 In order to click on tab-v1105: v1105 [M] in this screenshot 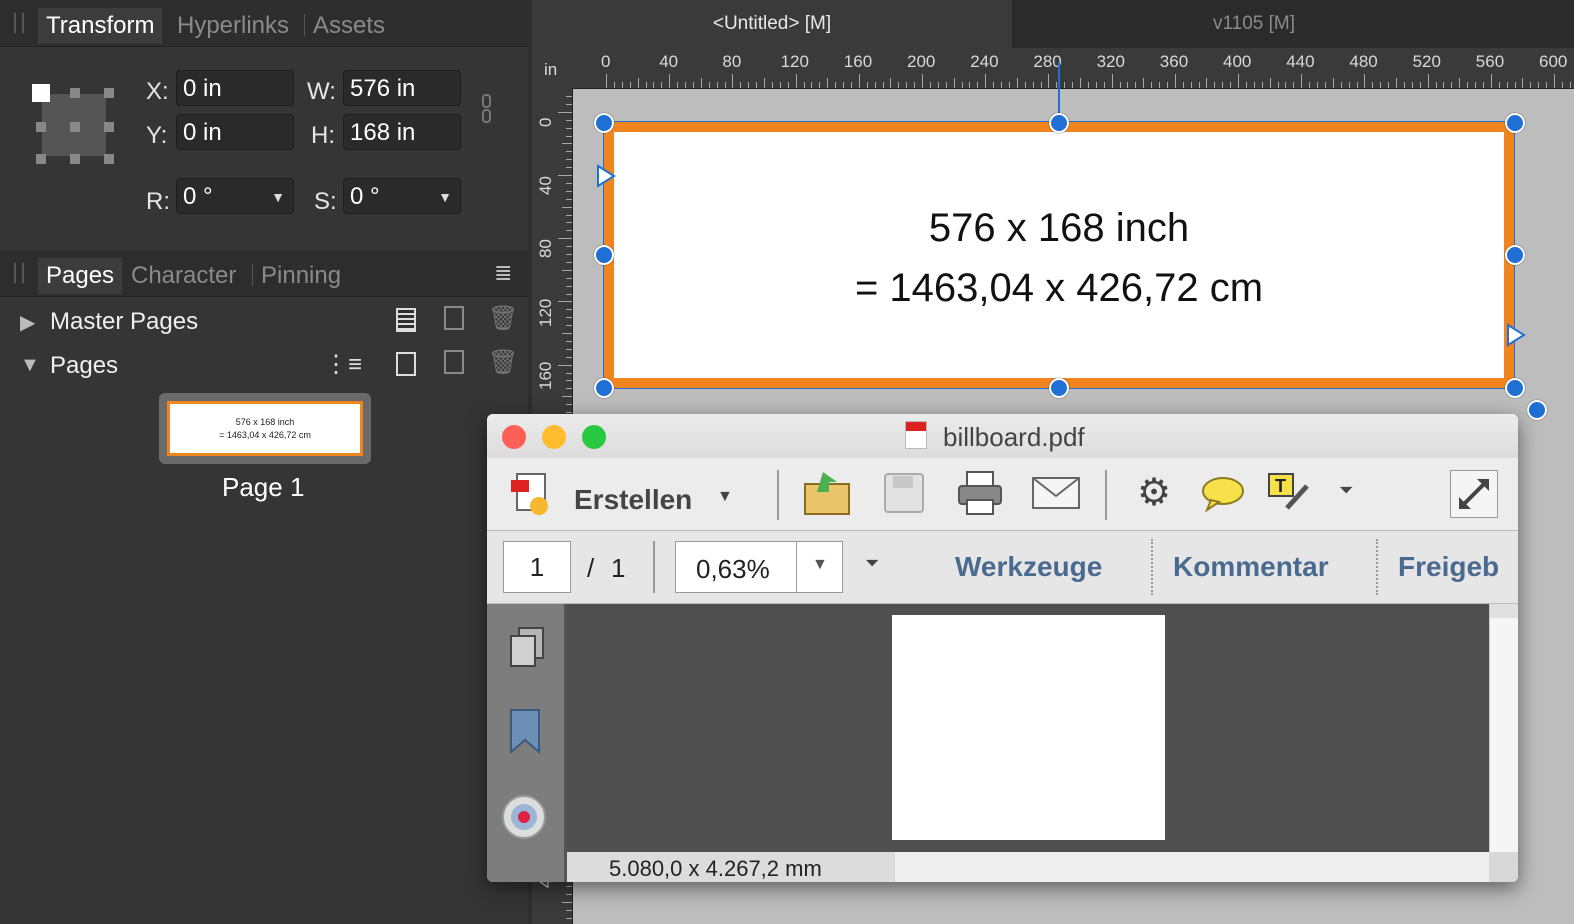, I will do `click(1254, 24)`.